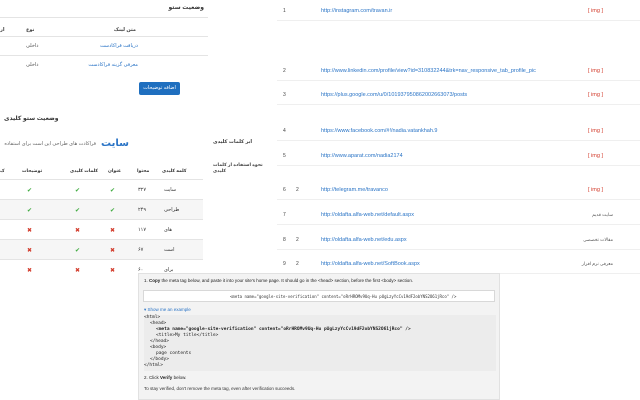  I want to click on link-url: http://oldafta.alfa-web.net/edu.aspx, so click(364, 240).